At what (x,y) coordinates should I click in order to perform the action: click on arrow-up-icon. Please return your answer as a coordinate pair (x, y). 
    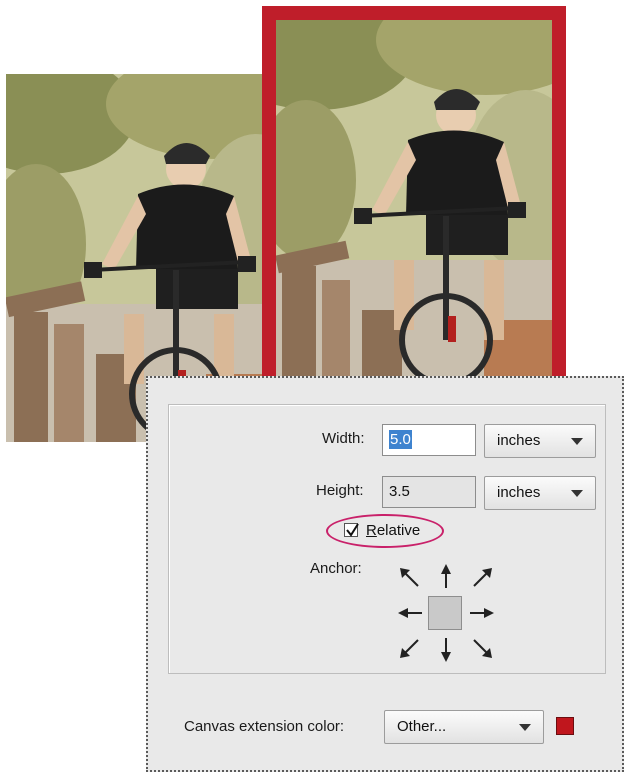
    Looking at the image, I should click on (446, 576).